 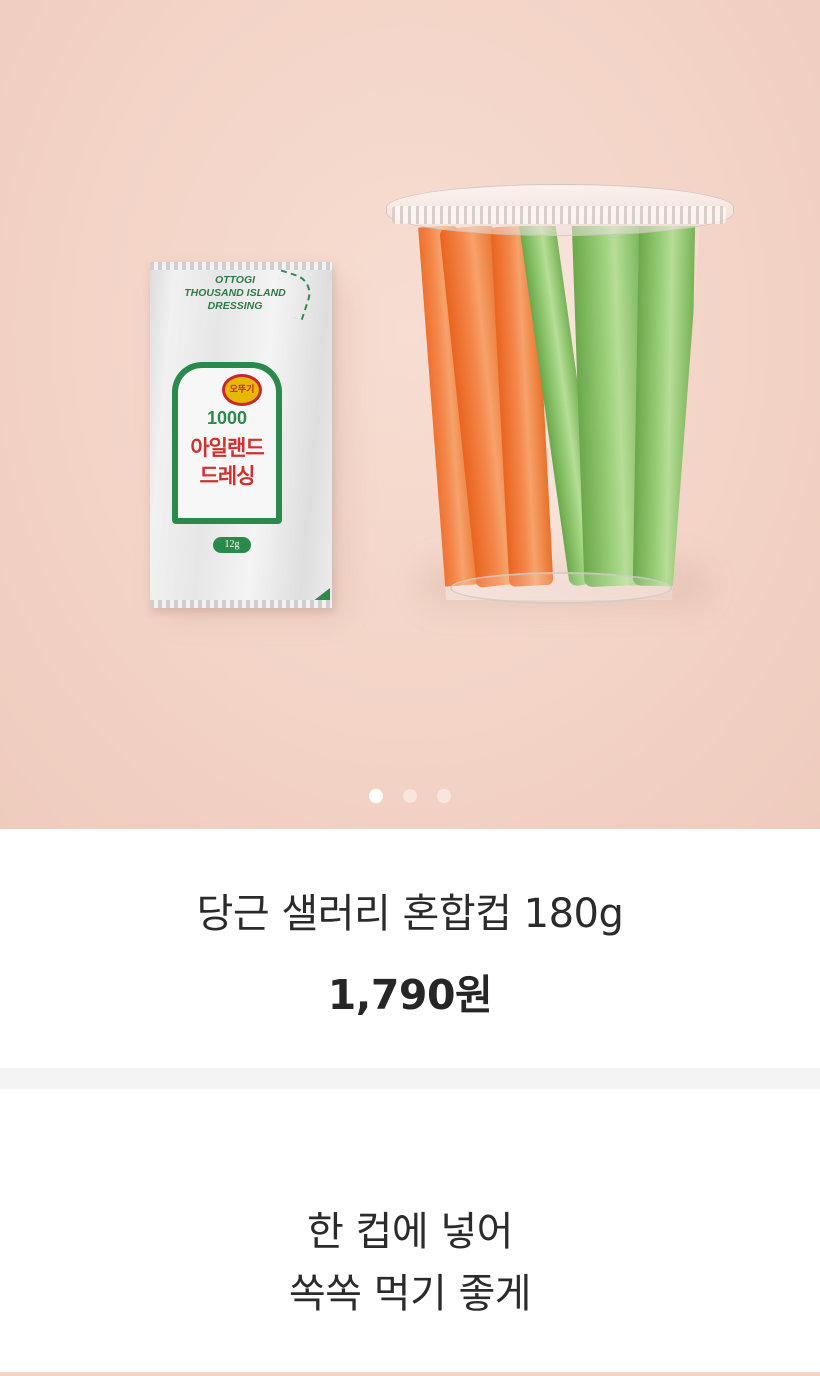 I want to click on product-price: 1,790원, so click(x=410, y=995).